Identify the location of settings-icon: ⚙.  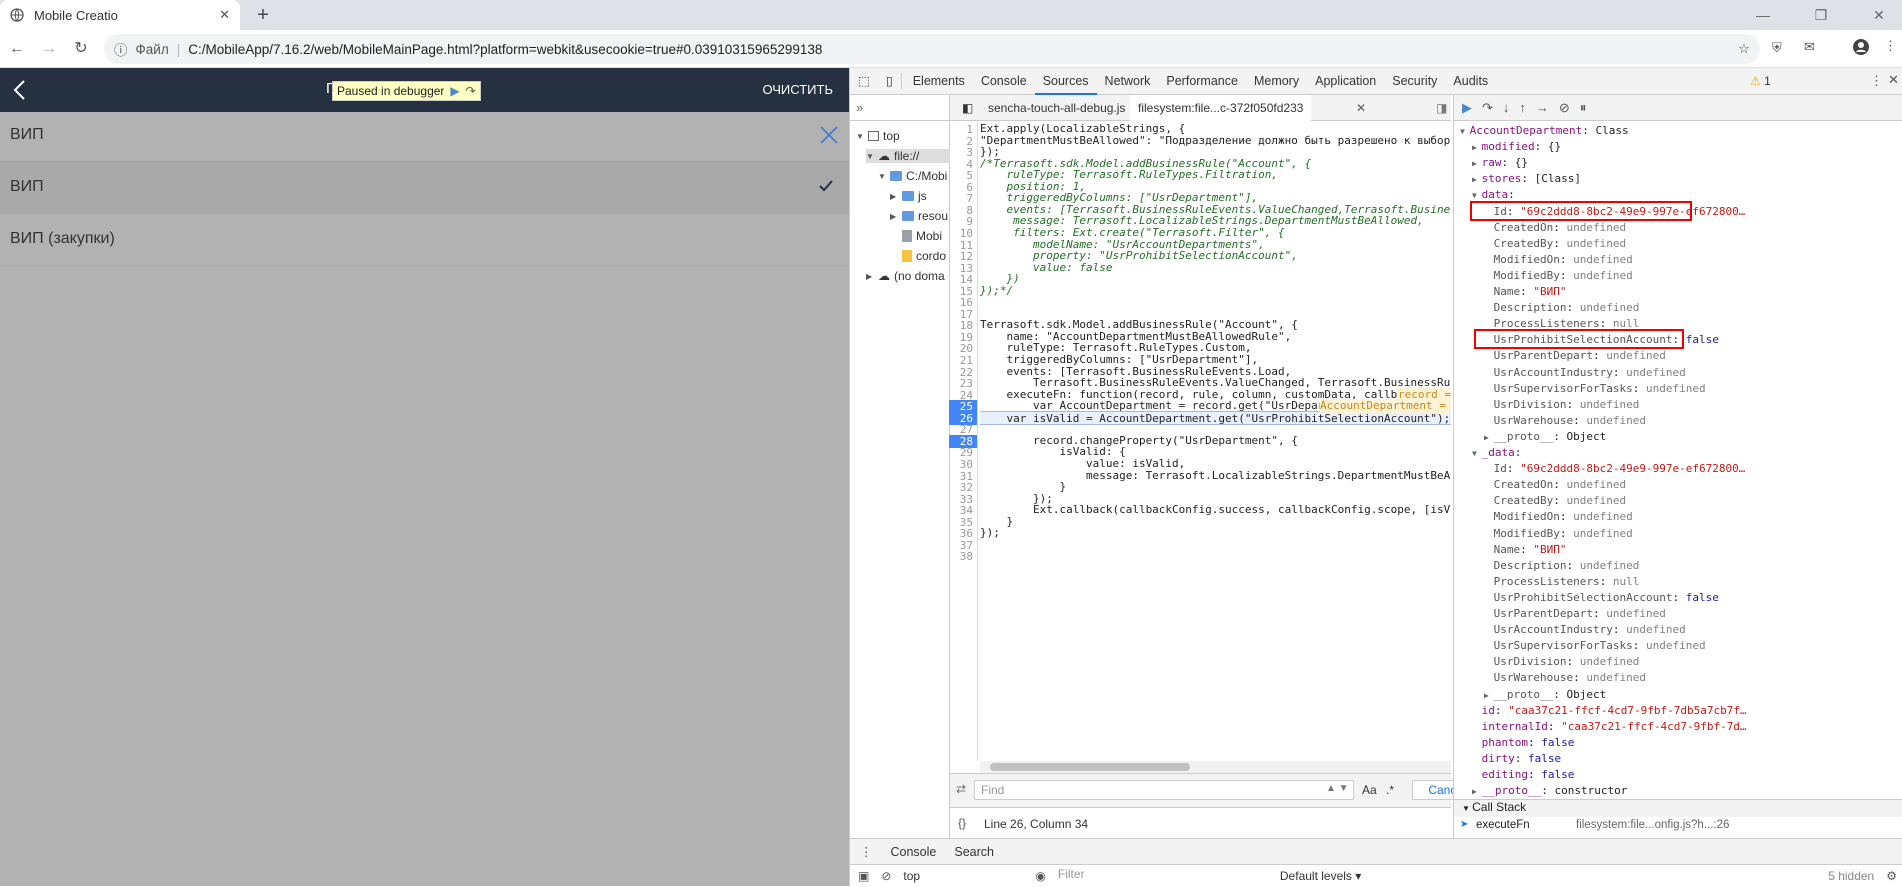
(1894, 876).